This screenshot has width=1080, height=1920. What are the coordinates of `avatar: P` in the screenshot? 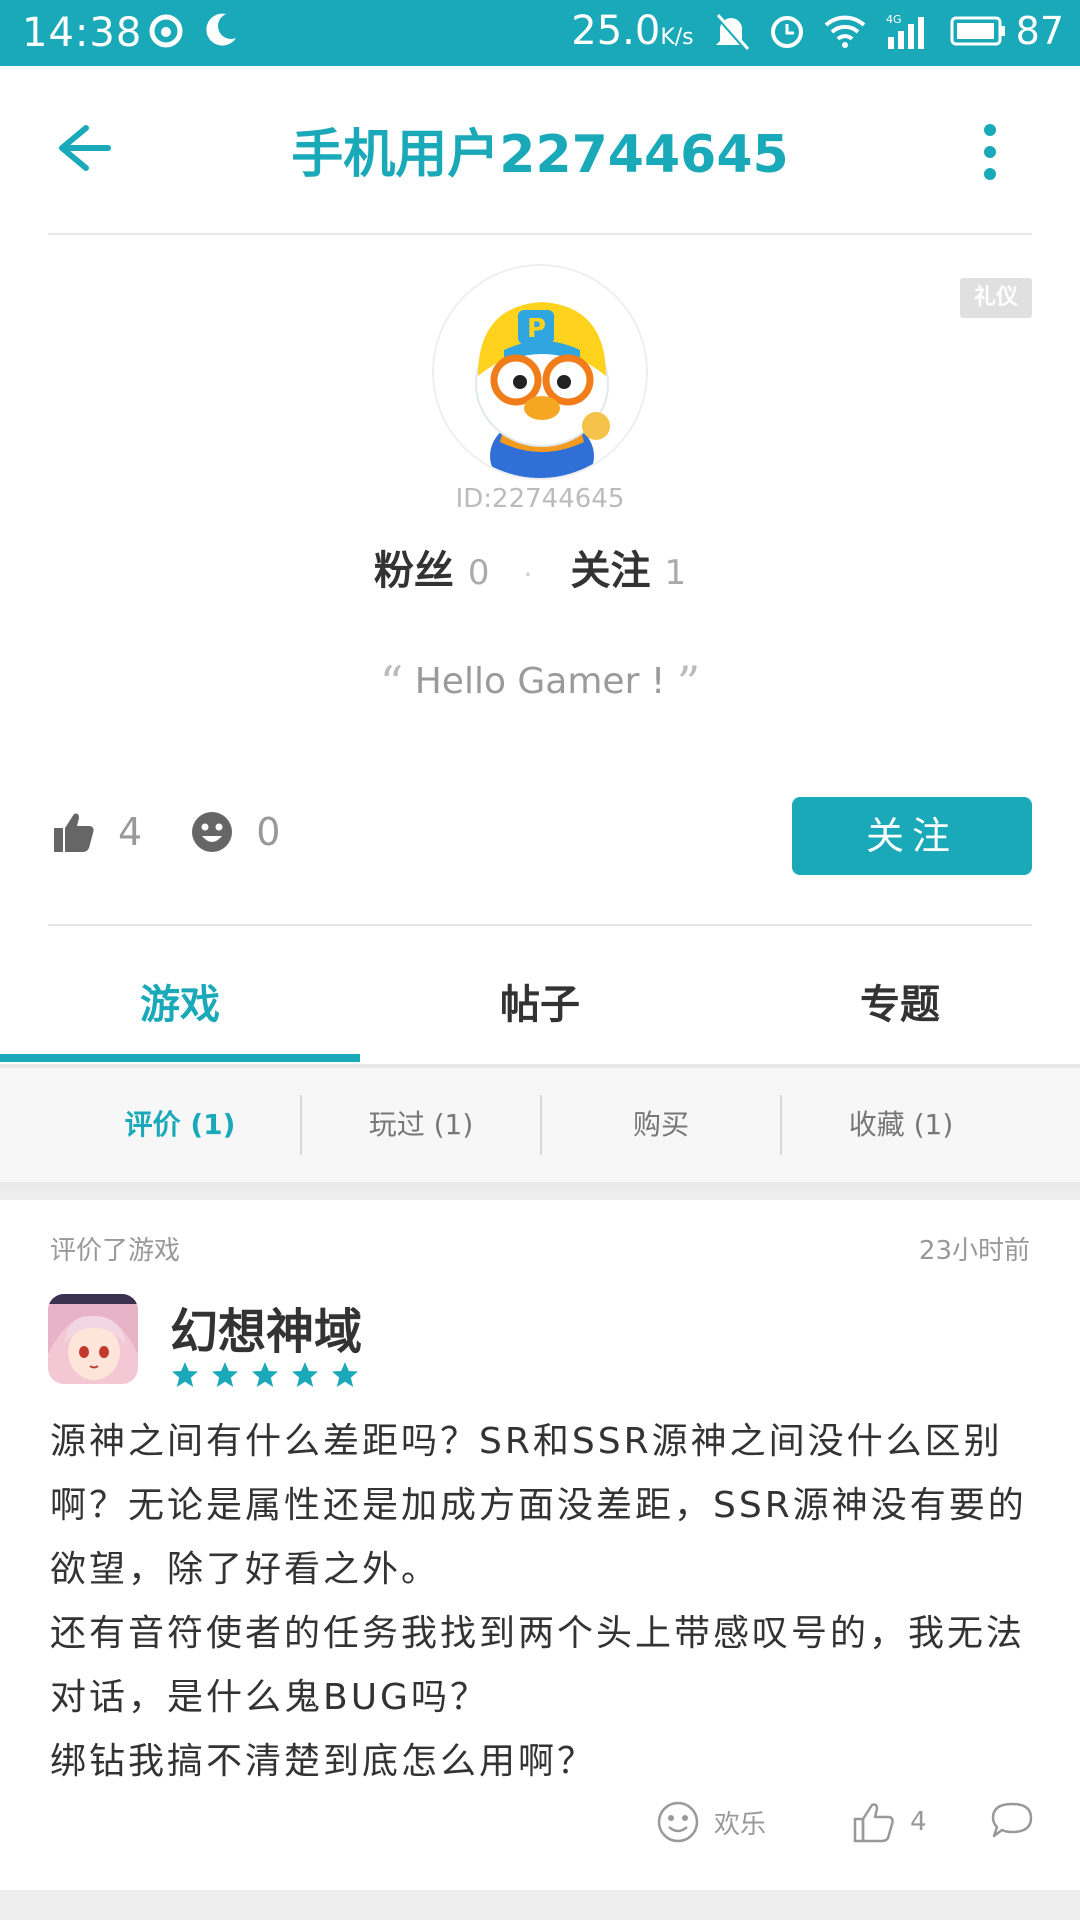 It's located at (540, 372).